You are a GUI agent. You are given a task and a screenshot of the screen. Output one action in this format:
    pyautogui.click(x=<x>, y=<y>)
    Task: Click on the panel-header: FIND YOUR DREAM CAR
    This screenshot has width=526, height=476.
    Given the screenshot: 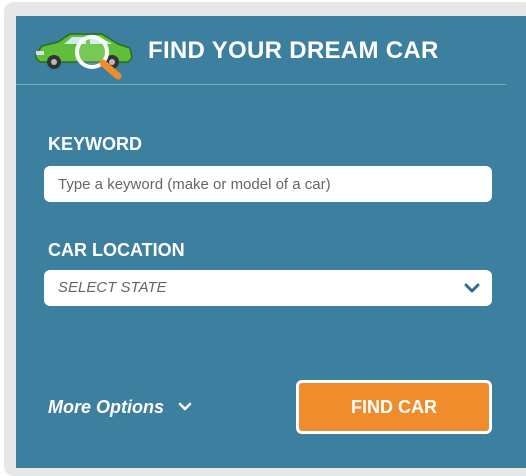 What is the action you would take?
    pyautogui.click(x=261, y=50)
    